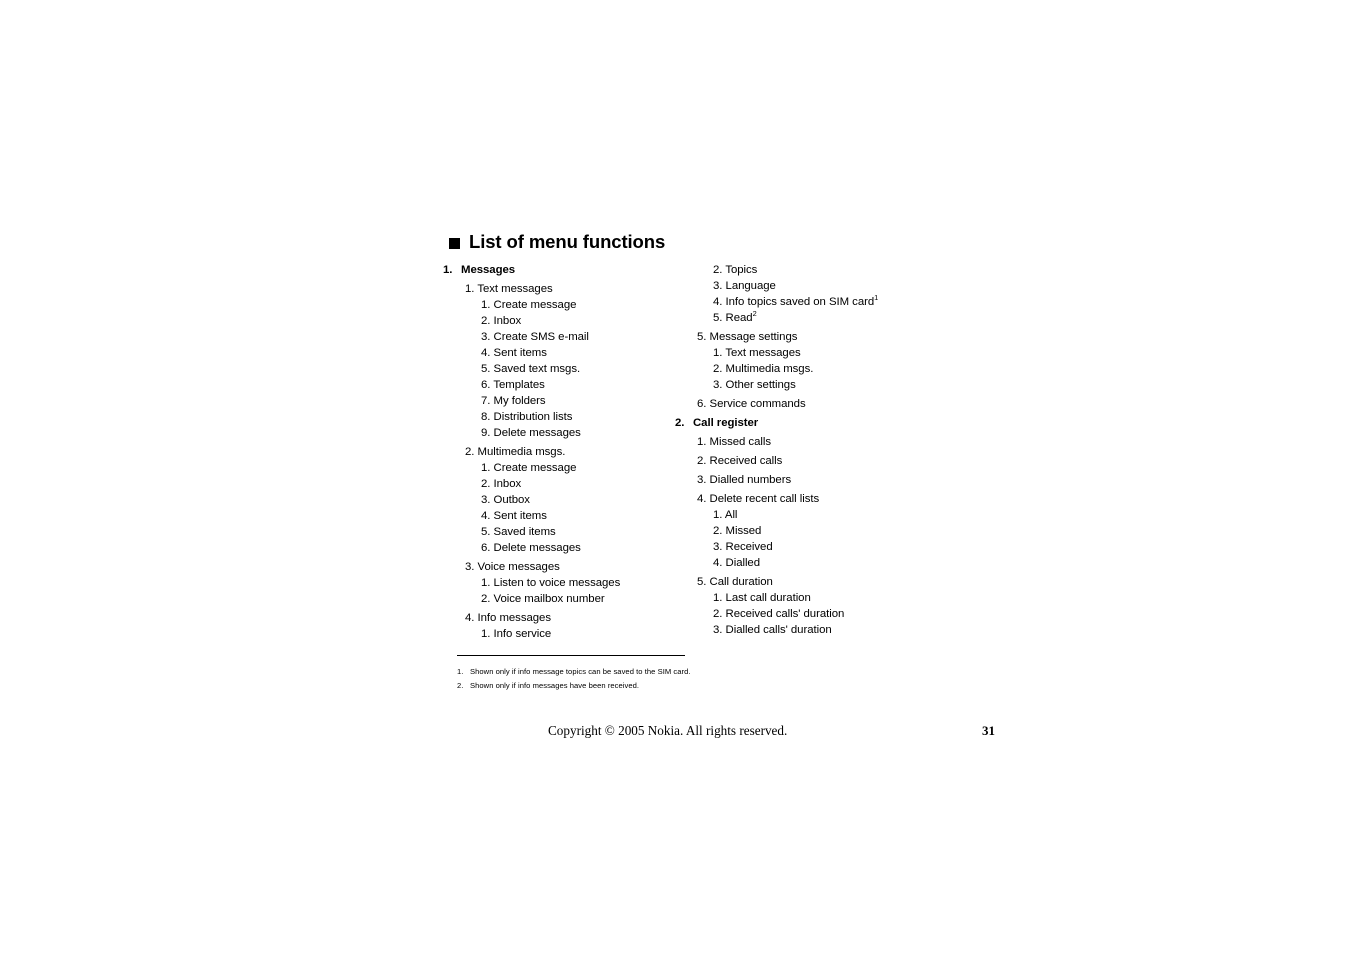 The height and width of the screenshot is (954, 1351). Describe the element at coordinates (537, 369) in the screenshot. I see `menu-item-label: Saved text msgs.` at that location.